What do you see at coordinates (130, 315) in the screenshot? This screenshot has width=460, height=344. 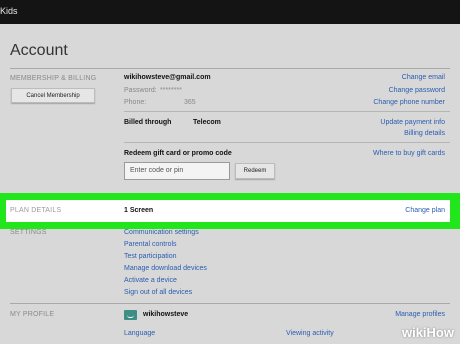 I see `profile-avatar` at bounding box center [130, 315].